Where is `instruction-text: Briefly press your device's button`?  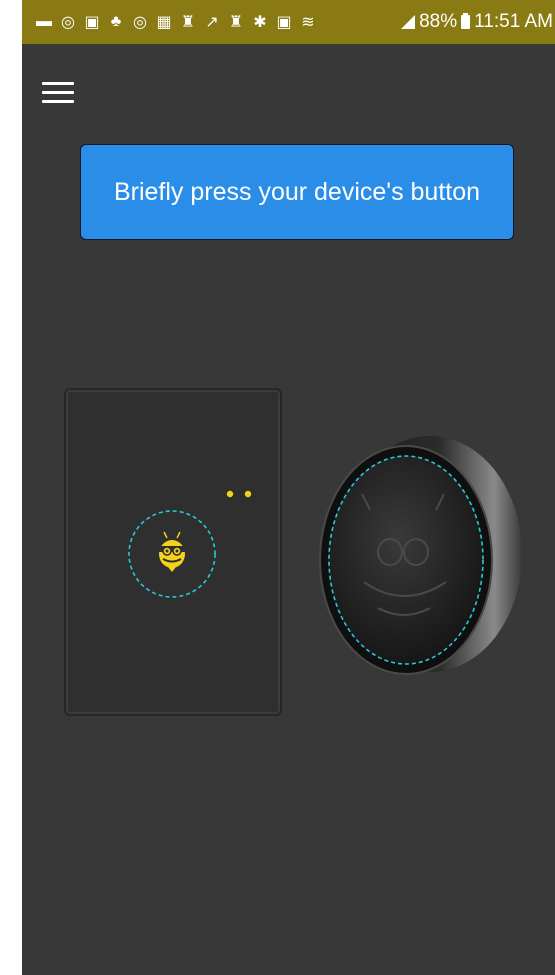 instruction-text: Briefly press your device's button is located at coordinates (297, 191).